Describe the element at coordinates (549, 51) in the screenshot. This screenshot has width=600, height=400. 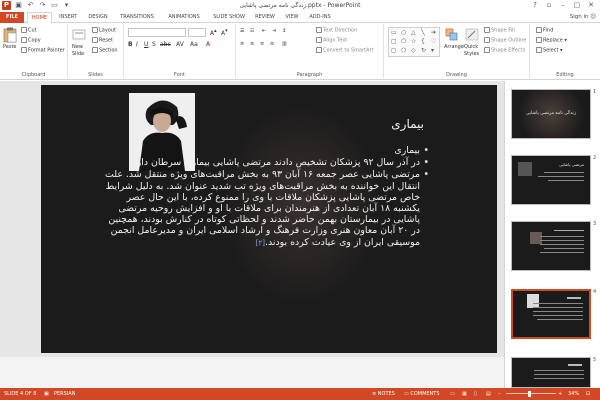
I see `select-button: Select ▾` at that location.